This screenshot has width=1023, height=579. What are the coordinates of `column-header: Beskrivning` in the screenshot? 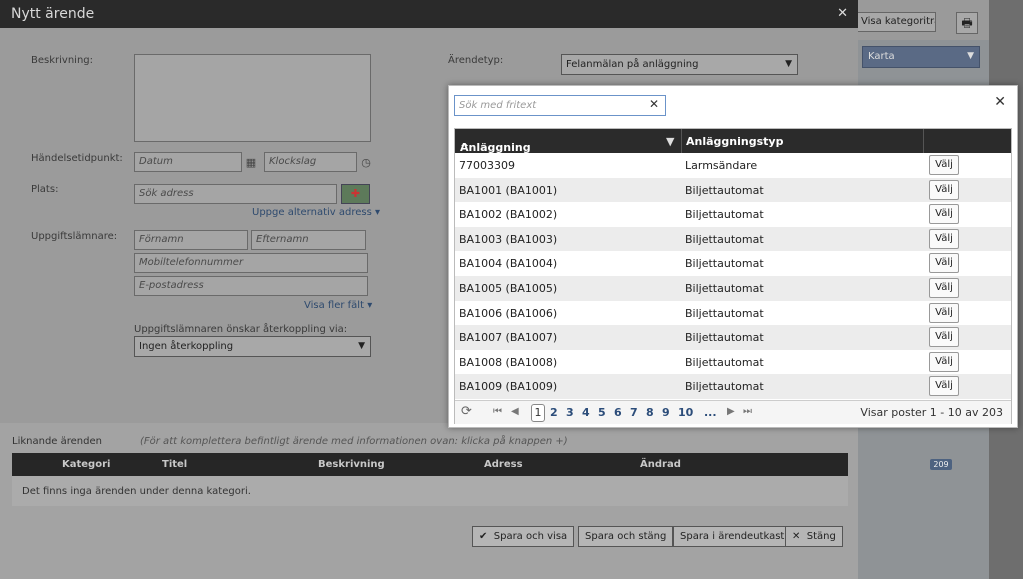 It's located at (351, 464).